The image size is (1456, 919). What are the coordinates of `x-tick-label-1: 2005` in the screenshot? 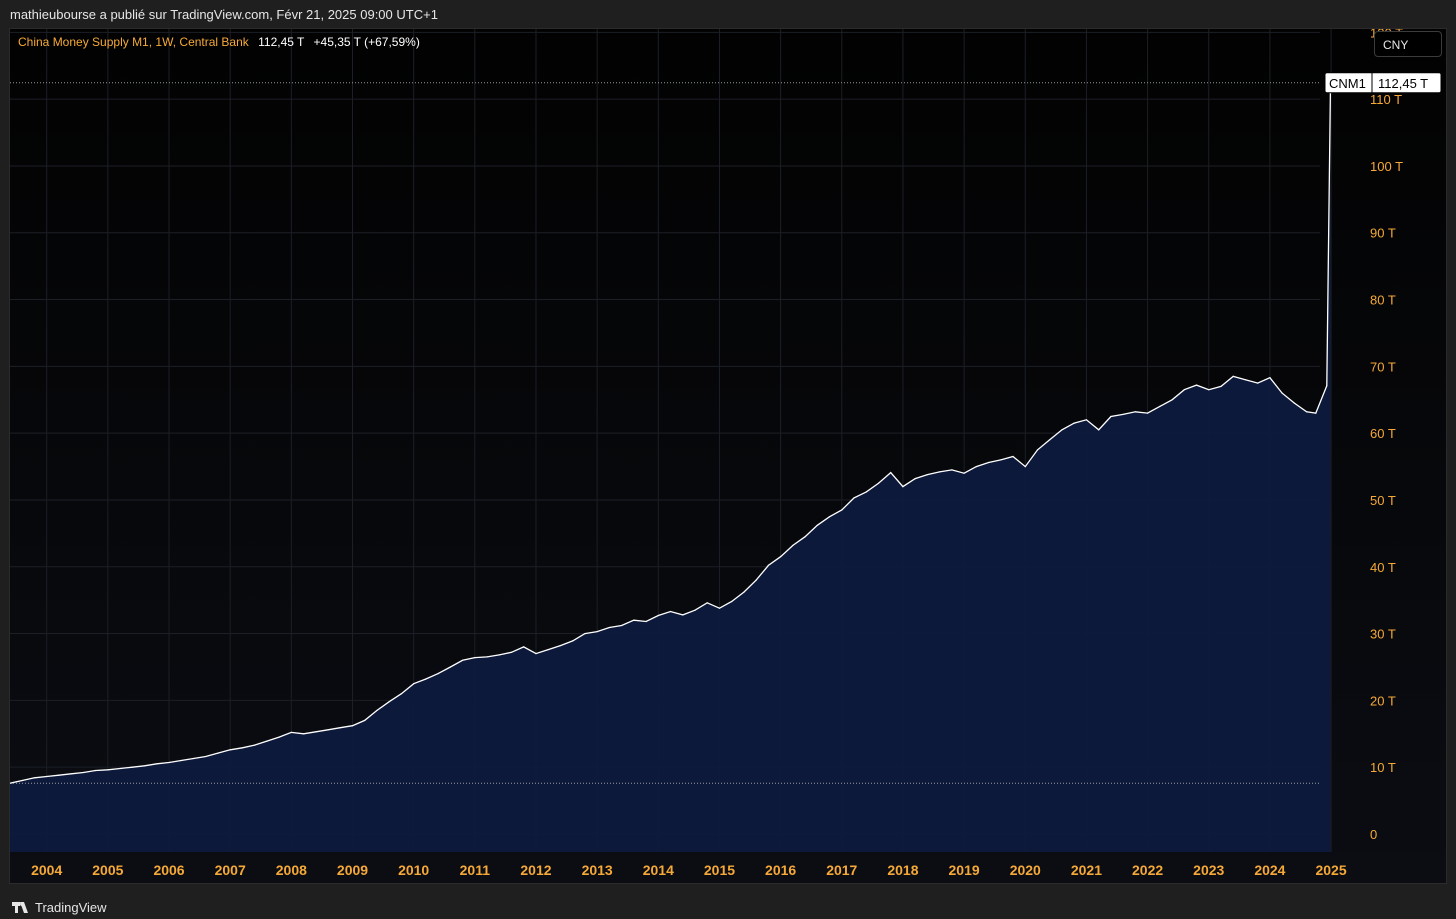 It's located at (107, 870).